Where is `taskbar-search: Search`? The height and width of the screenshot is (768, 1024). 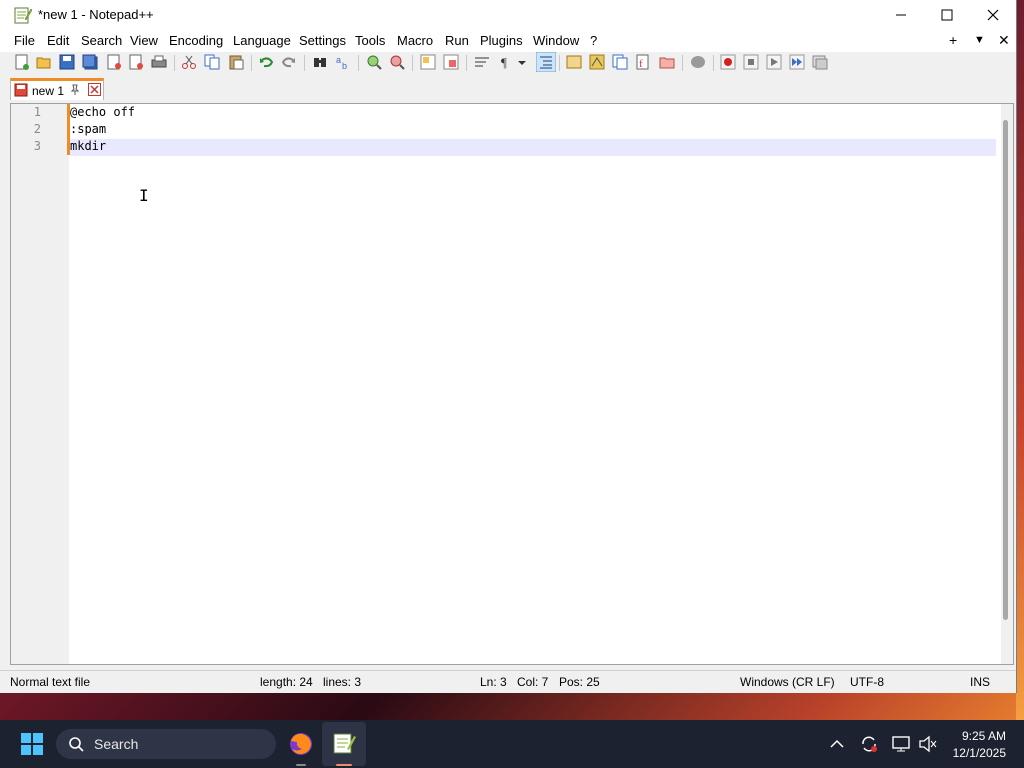
taskbar-search: Search is located at coordinates (166, 744).